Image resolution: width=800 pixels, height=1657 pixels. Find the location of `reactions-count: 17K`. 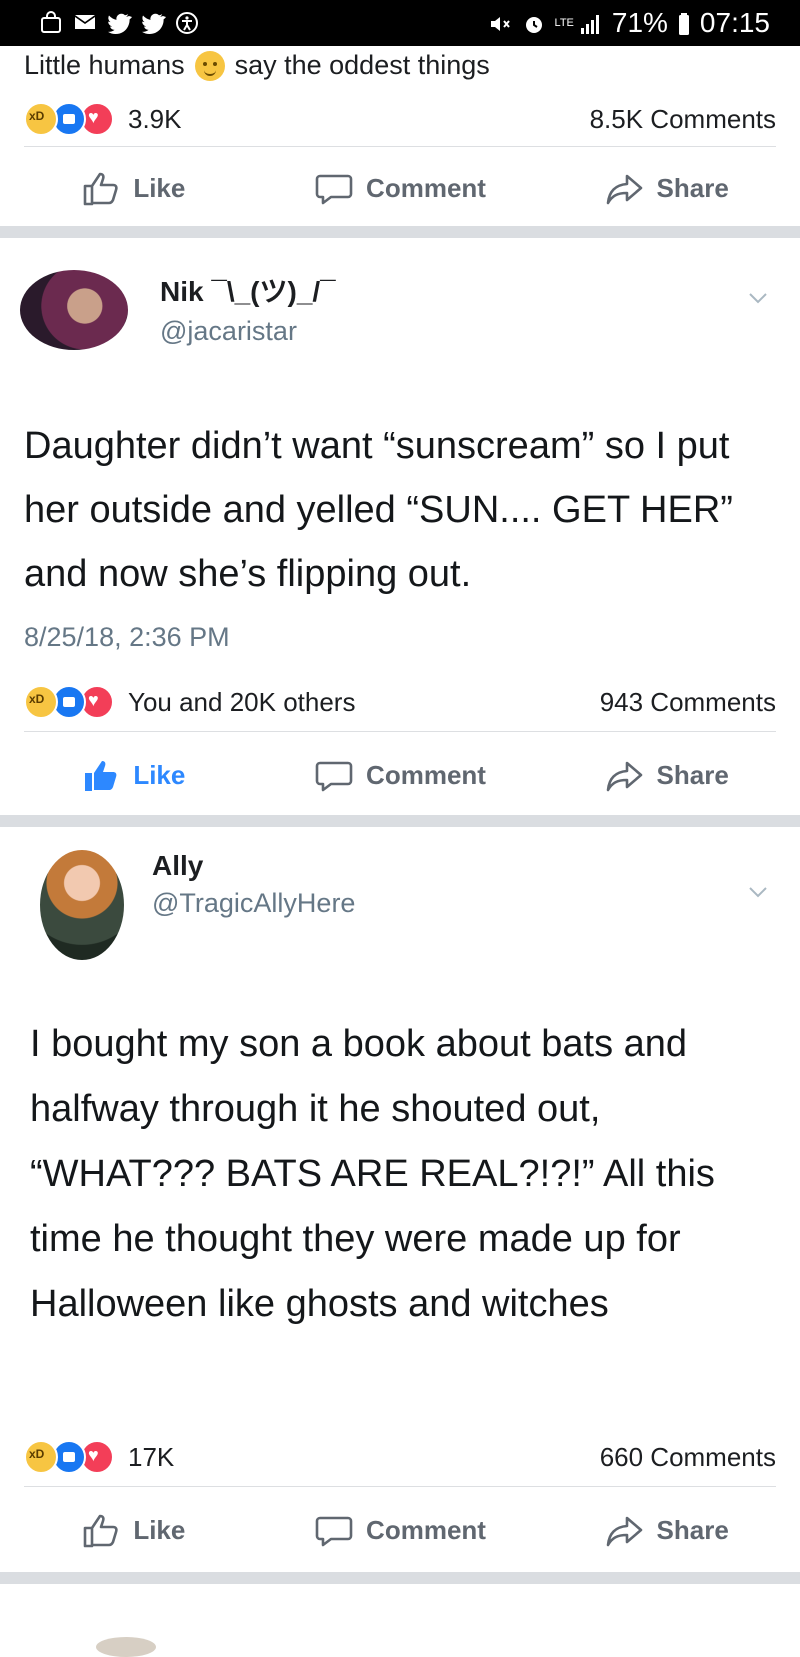

reactions-count: 17K is located at coordinates (151, 1456).